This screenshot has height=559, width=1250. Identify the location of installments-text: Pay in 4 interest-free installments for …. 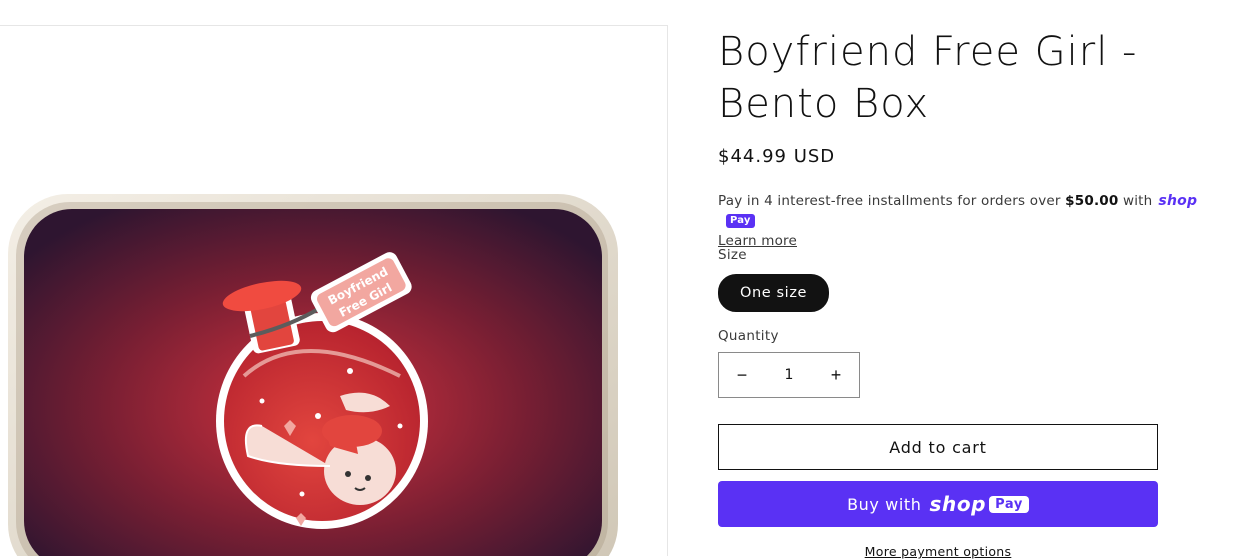
(889, 201).